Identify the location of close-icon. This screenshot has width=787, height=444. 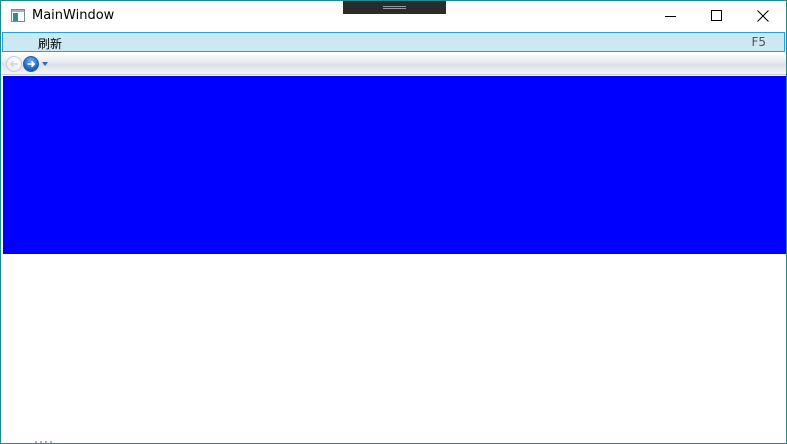
(763, 16).